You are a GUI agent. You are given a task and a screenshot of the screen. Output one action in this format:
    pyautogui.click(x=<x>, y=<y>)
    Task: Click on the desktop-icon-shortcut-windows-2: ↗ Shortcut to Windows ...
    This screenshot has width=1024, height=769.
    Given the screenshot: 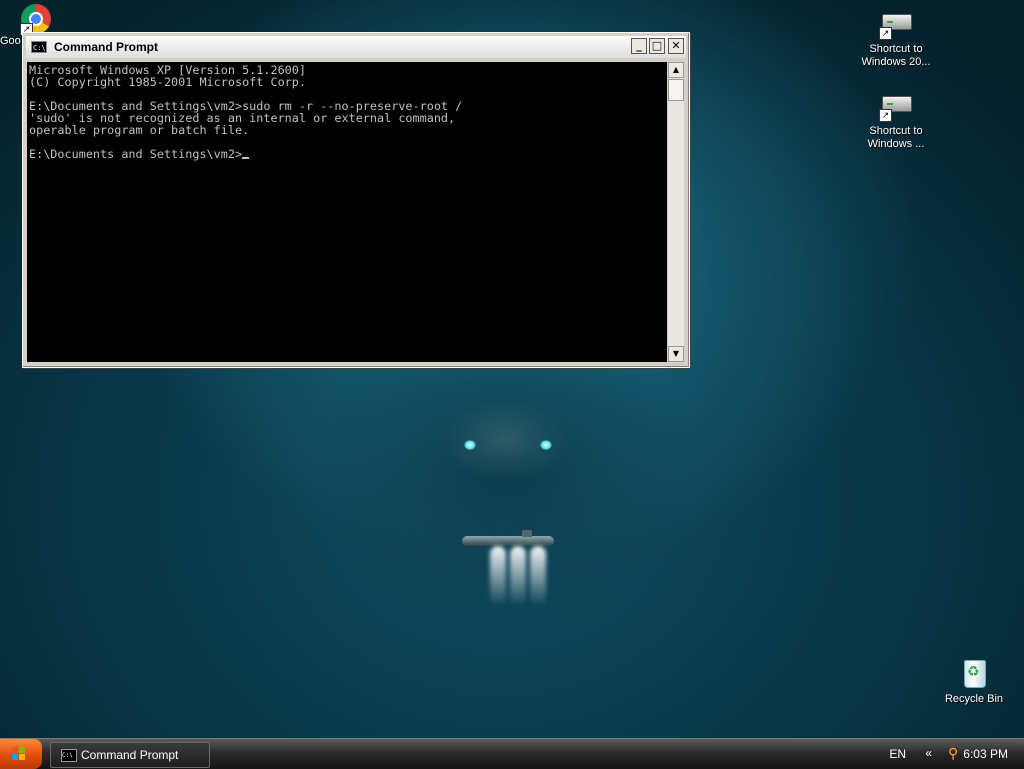 What is the action you would take?
    pyautogui.click(x=896, y=120)
    